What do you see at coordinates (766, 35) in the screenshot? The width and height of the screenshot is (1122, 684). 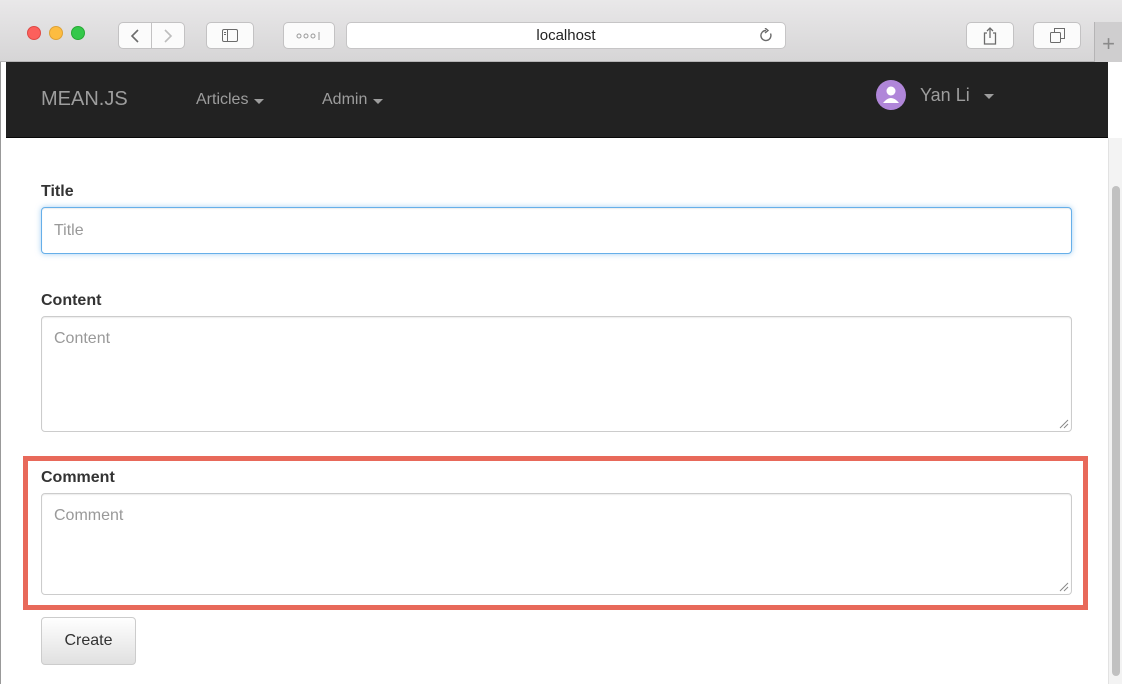 I see `reload-icon` at bounding box center [766, 35].